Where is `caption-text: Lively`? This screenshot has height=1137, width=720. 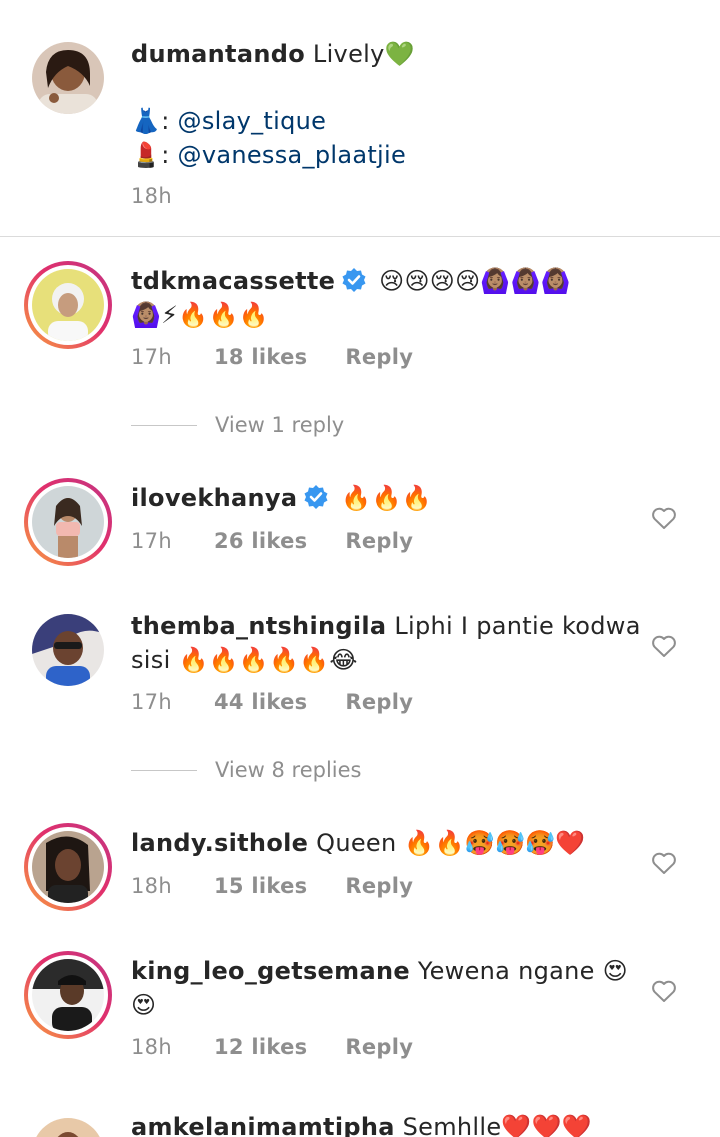
caption-text: Lively is located at coordinates (348, 54).